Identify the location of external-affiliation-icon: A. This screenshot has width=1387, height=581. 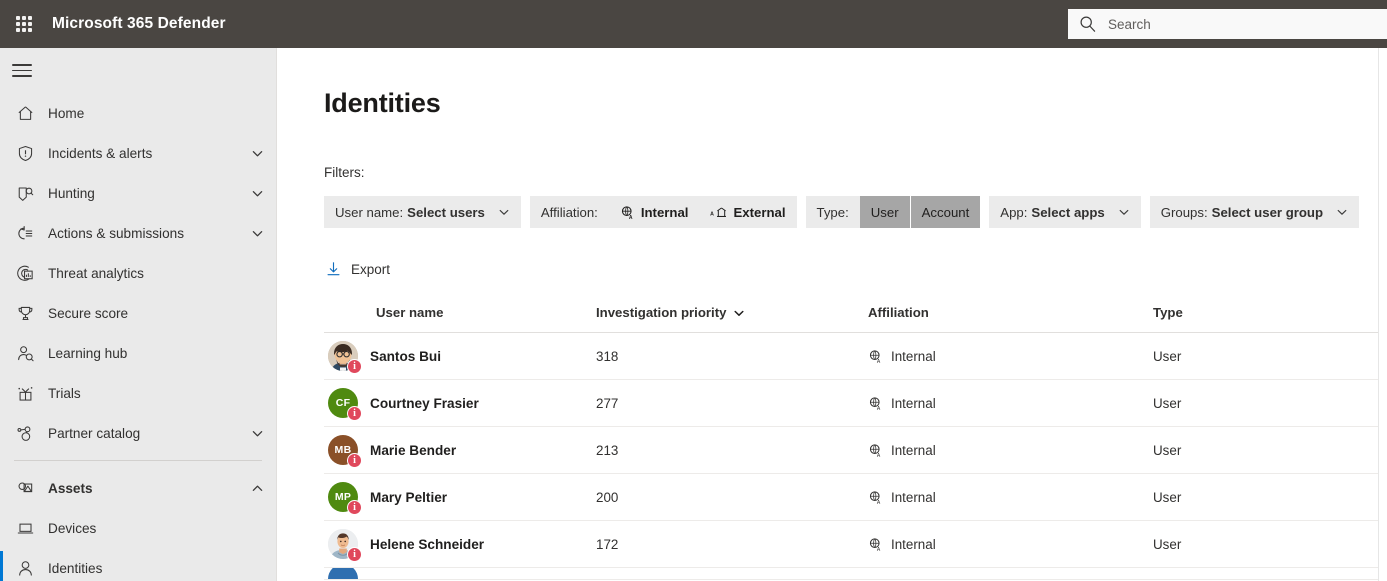
(718, 212).